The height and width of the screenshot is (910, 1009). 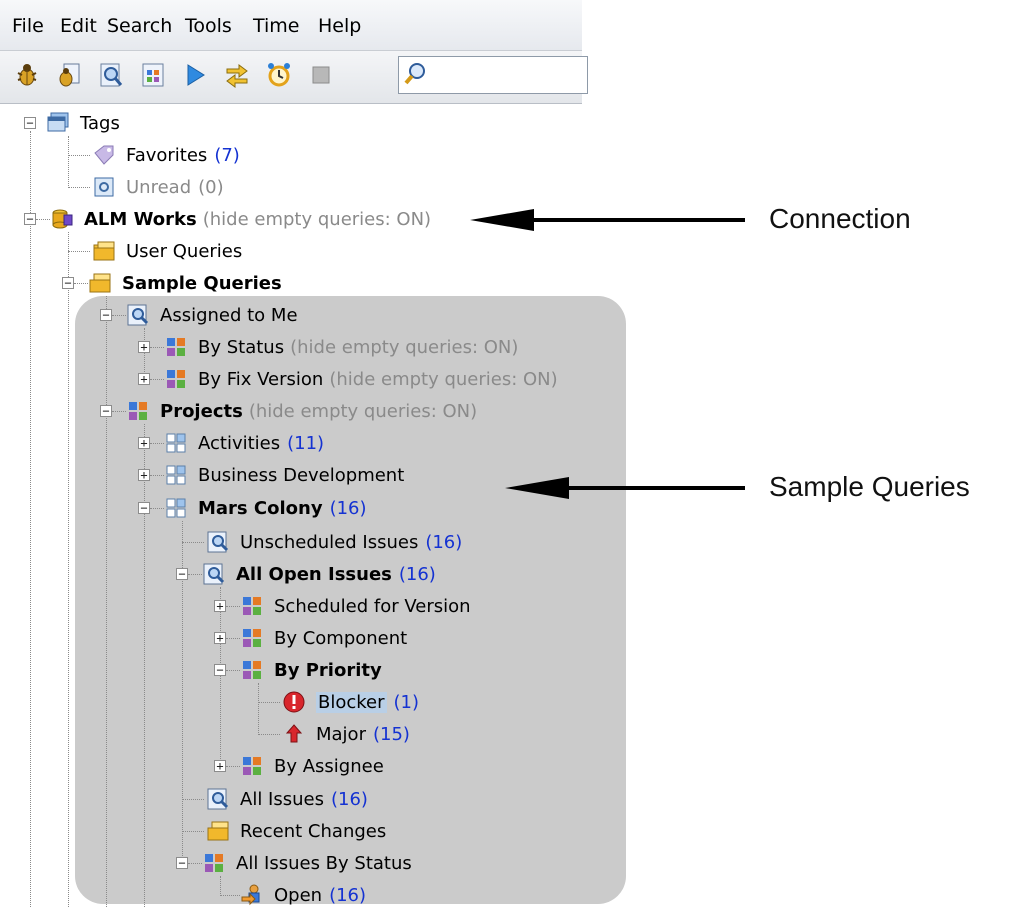 I want to click on connection-icon, so click(x=62, y=219).